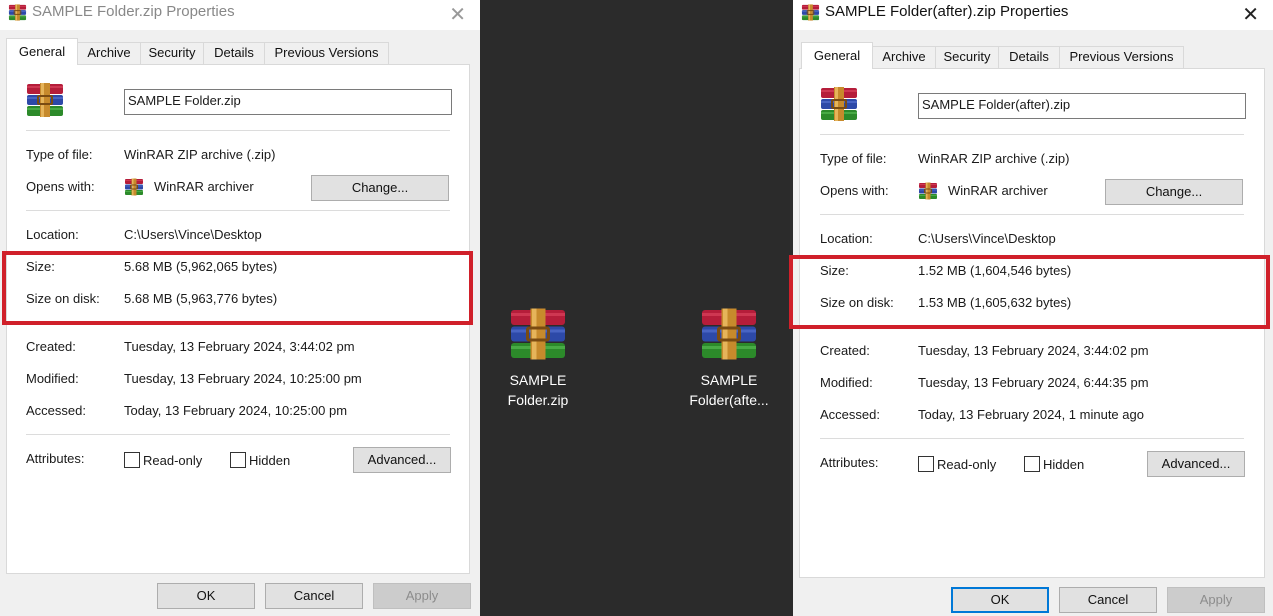  Describe the element at coordinates (1031, 414) in the screenshot. I see `accessed-value: Today, 13 February 2024, 1 minute ago` at that location.